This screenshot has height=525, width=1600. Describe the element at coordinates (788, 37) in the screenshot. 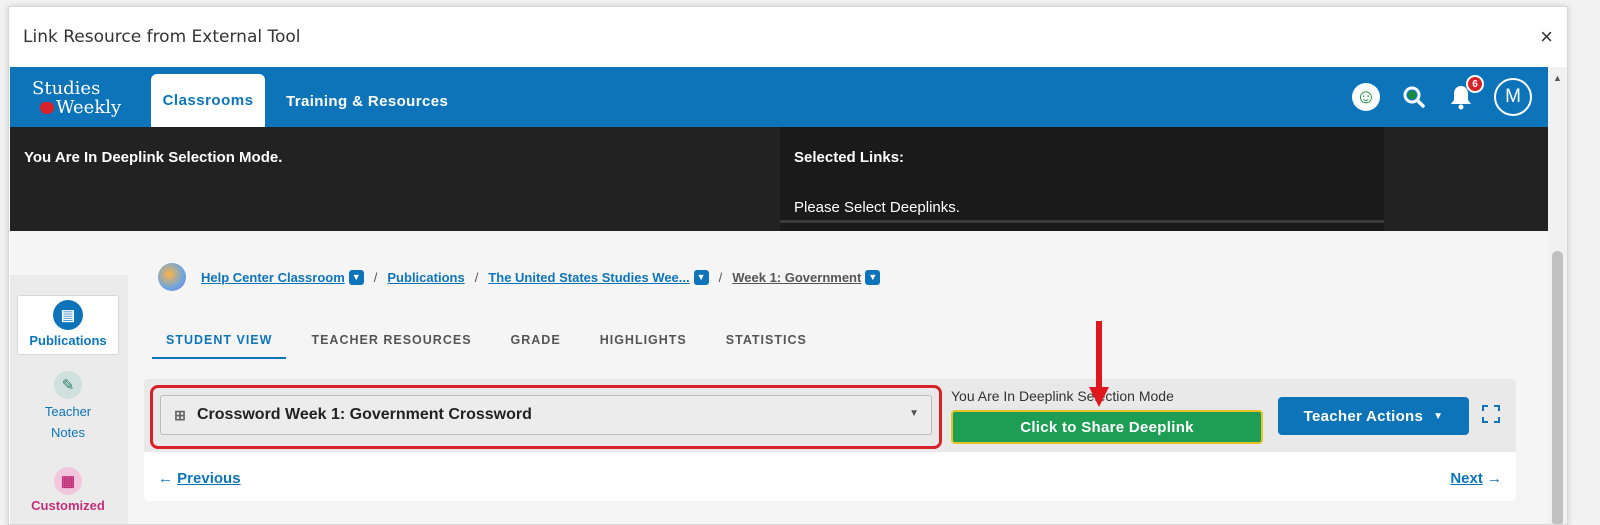

I see `modal-header: Link Resource from External Tool ×` at that location.